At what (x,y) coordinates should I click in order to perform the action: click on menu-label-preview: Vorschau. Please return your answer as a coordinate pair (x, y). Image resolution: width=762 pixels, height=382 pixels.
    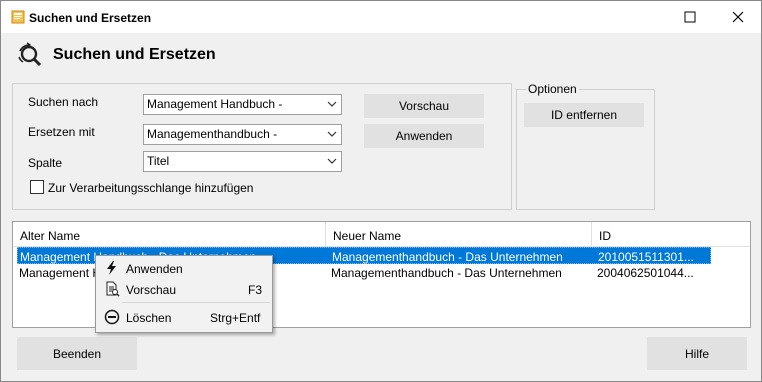
    Looking at the image, I should click on (151, 290).